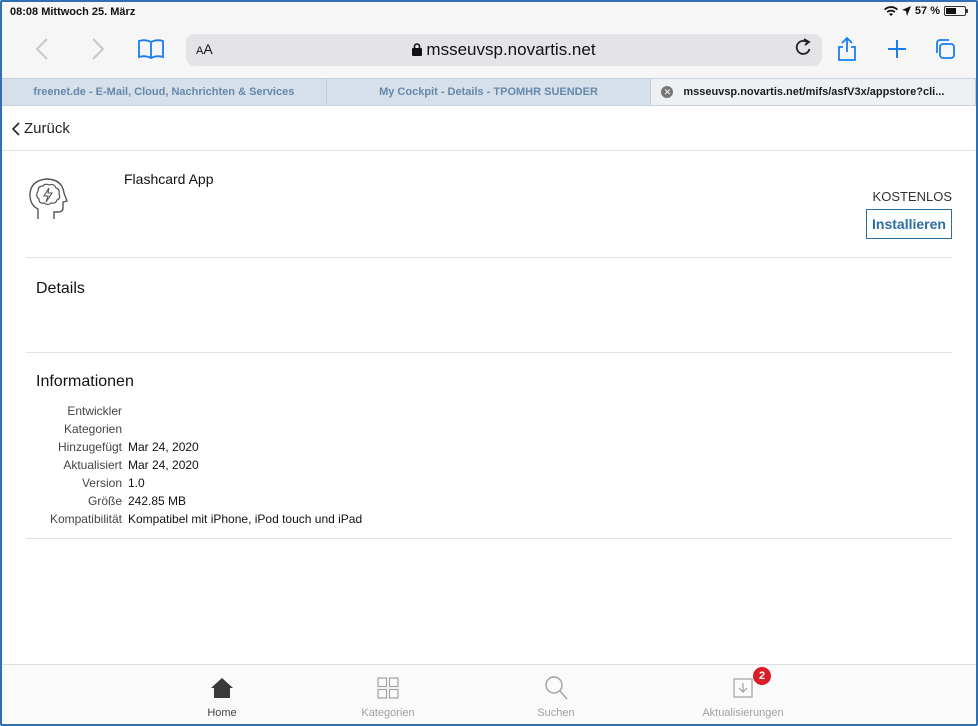  What do you see at coordinates (222, 688) in the screenshot?
I see `home-icon` at bounding box center [222, 688].